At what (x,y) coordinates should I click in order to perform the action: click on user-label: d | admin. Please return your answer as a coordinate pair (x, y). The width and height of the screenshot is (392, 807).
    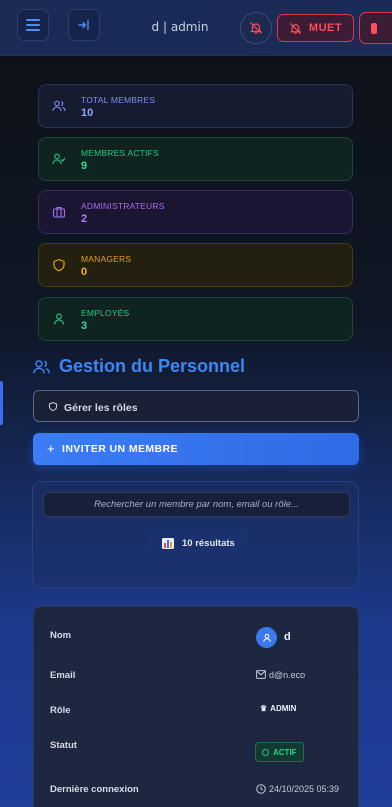
    Looking at the image, I should click on (180, 27).